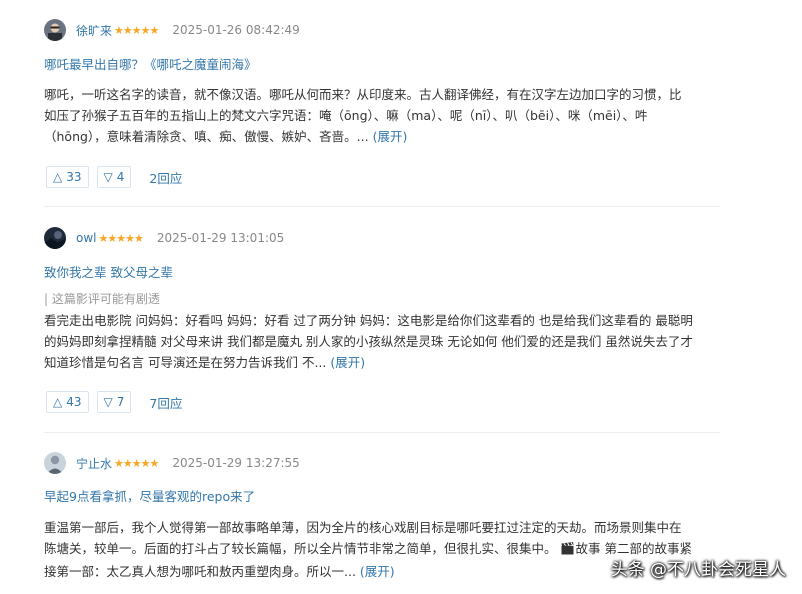 The height and width of the screenshot is (594, 802). What do you see at coordinates (205, 362) in the screenshot?
I see `content-line: 知道珍惜是句名言 可导演还是在努力告诉我们 不... (展开)` at bounding box center [205, 362].